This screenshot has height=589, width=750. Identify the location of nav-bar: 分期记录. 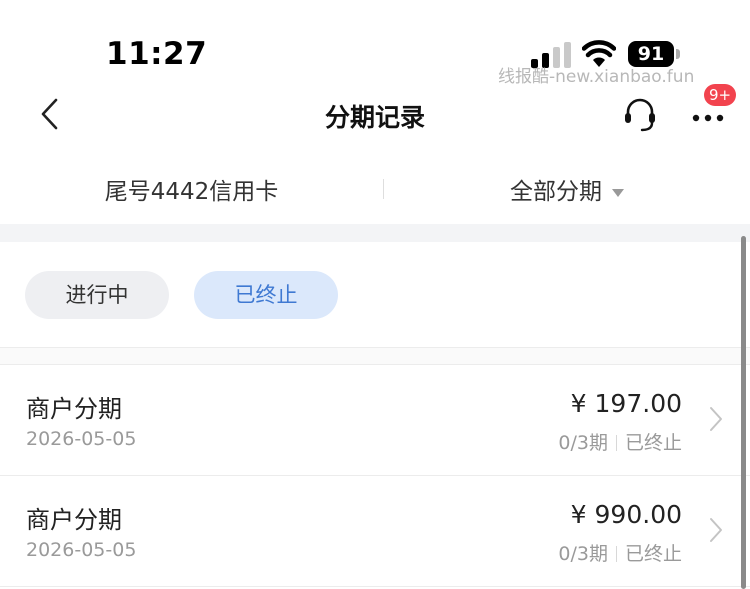
(375, 114).